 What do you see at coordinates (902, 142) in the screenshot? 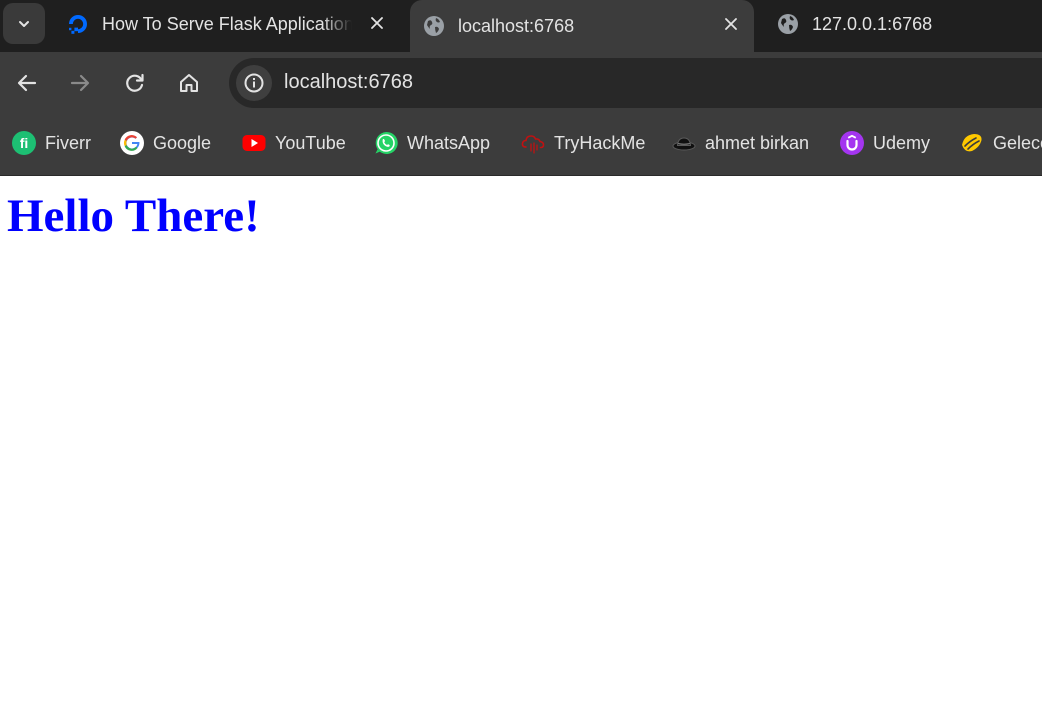
I see `bookmark-label: Udemy` at bounding box center [902, 142].